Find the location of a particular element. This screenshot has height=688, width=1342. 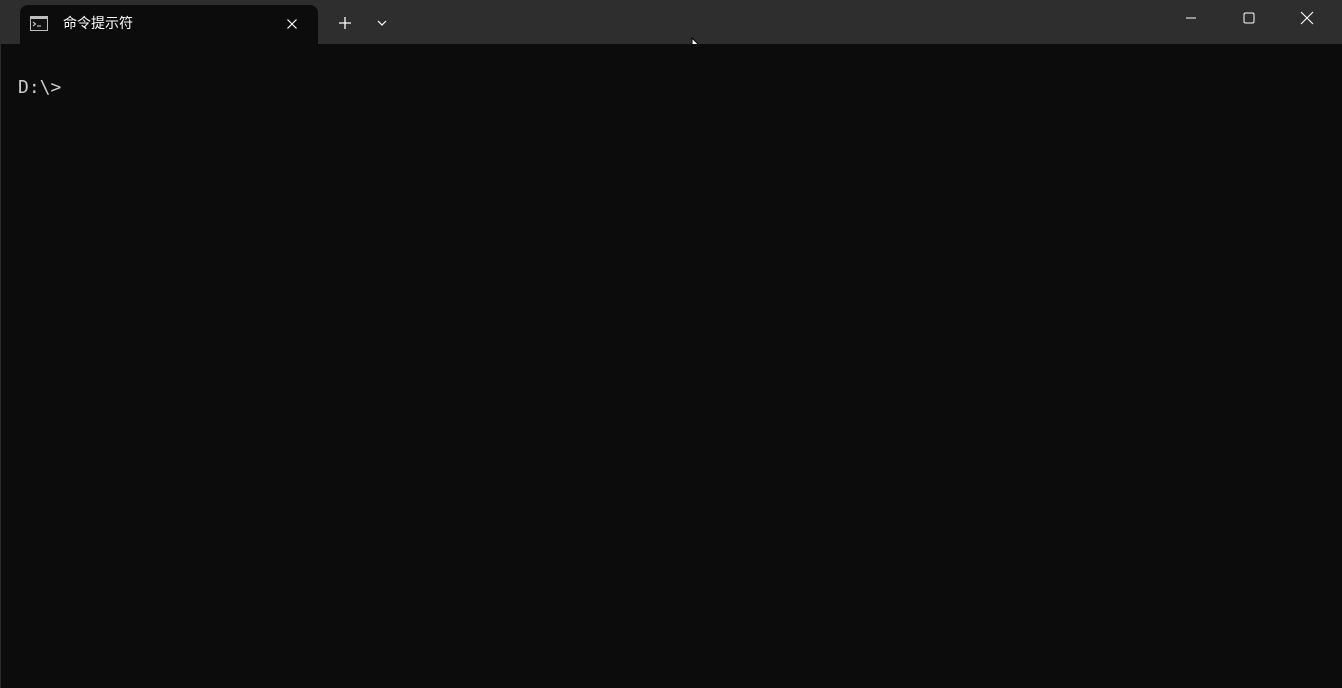

title-bar: 命令提示符 is located at coordinates (671, 29).